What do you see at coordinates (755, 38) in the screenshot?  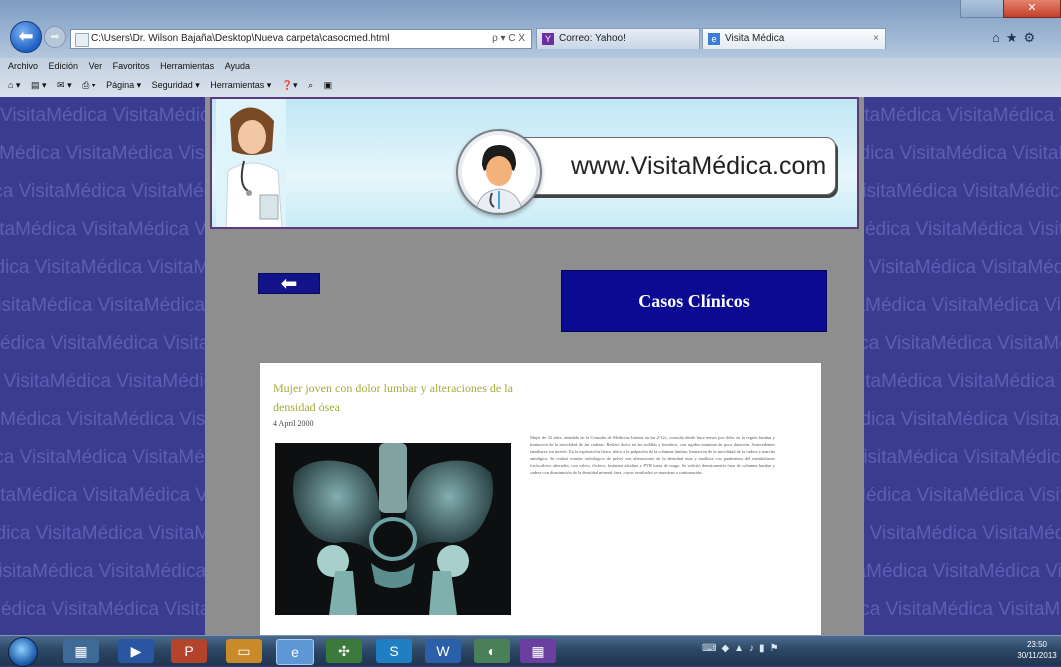 I see `tab-label: Visita Médica` at bounding box center [755, 38].